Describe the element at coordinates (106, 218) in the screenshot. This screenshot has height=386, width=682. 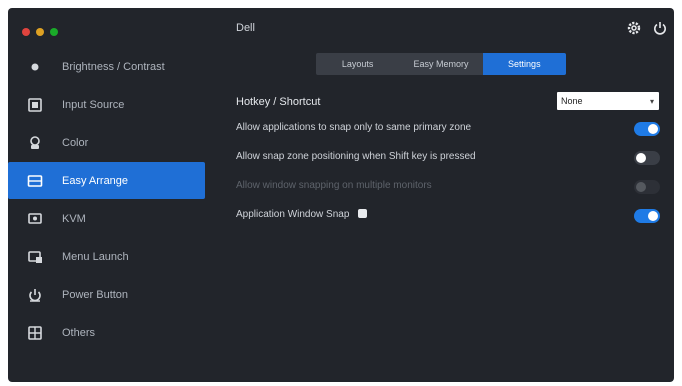
I see `sidebar-item-kvm: KVM` at that location.